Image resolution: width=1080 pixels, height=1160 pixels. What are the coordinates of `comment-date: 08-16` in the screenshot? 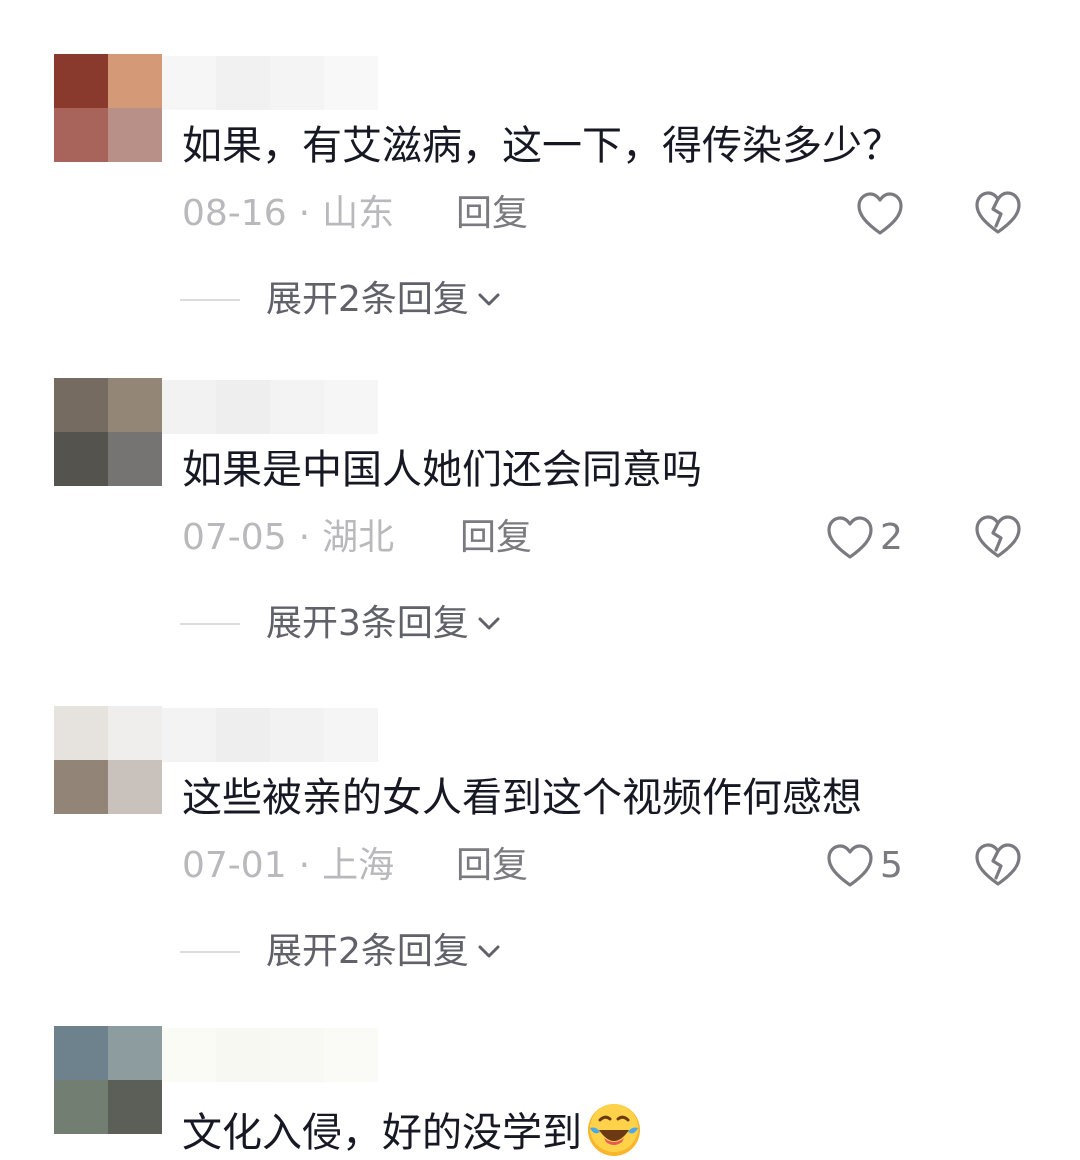 It's located at (234, 213).